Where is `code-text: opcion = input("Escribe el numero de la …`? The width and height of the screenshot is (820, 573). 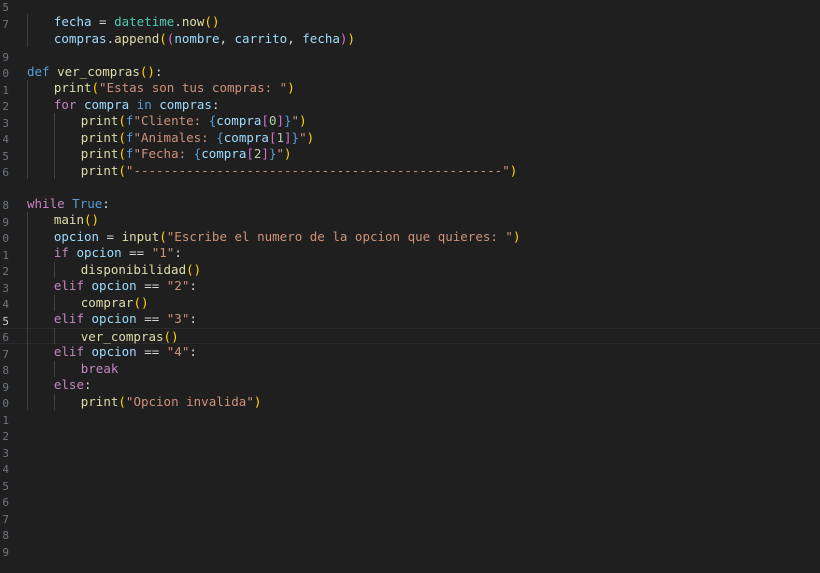 code-text: opcion = input("Escribe el numero de la … is located at coordinates (287, 237).